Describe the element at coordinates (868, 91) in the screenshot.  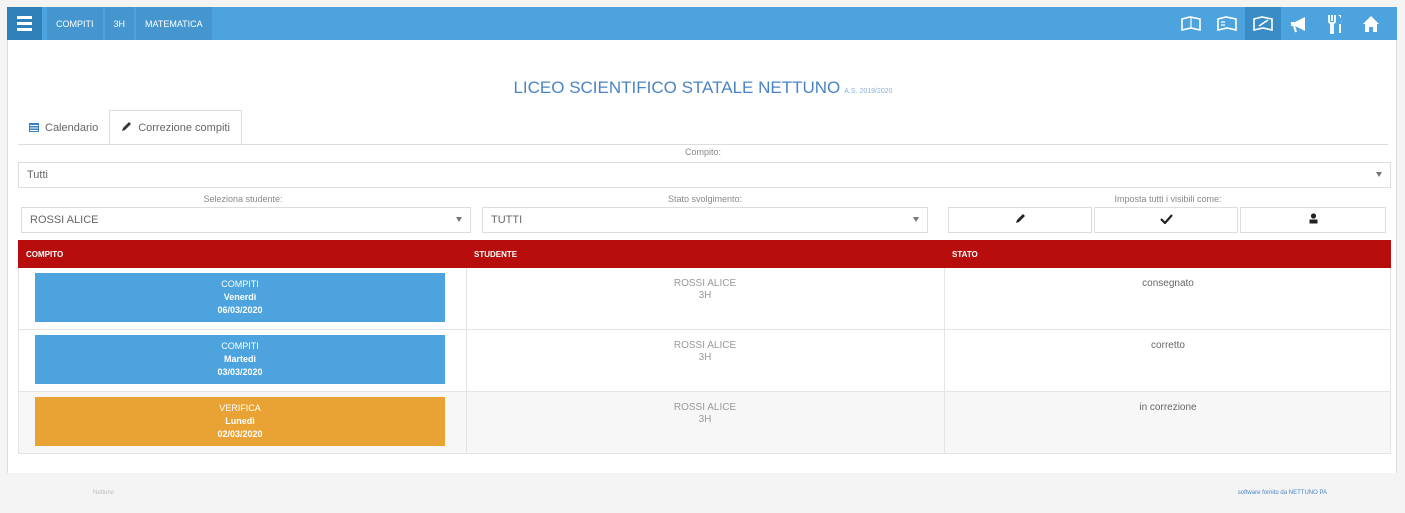
I see `school-year: A.S. 2019/2020` at that location.